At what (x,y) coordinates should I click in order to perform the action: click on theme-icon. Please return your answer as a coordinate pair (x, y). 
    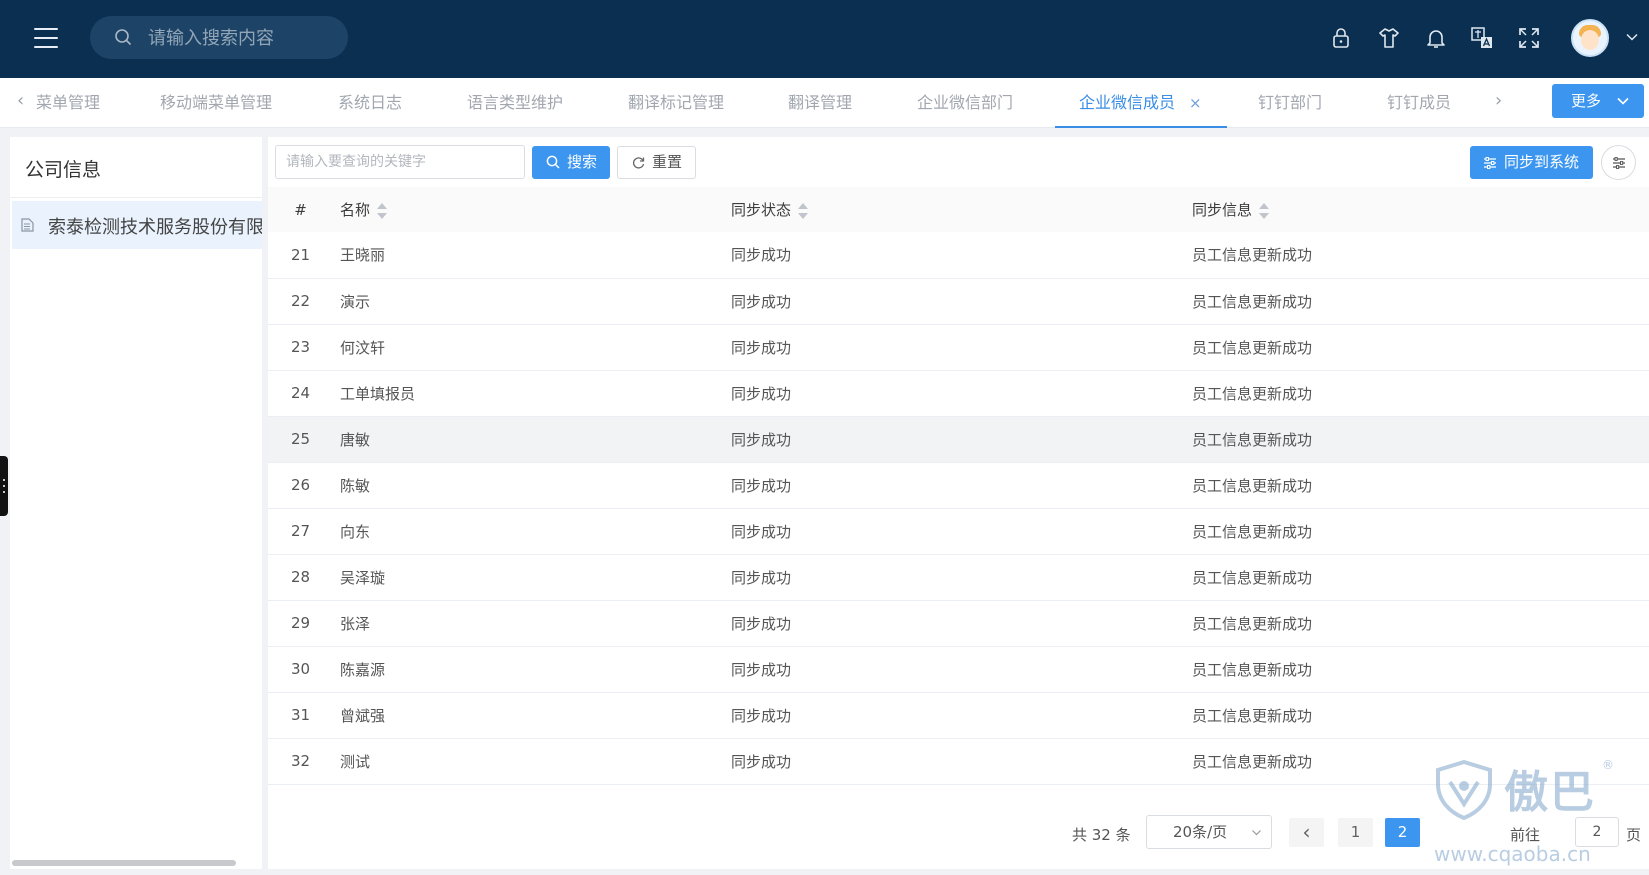
    Looking at the image, I should click on (1389, 38).